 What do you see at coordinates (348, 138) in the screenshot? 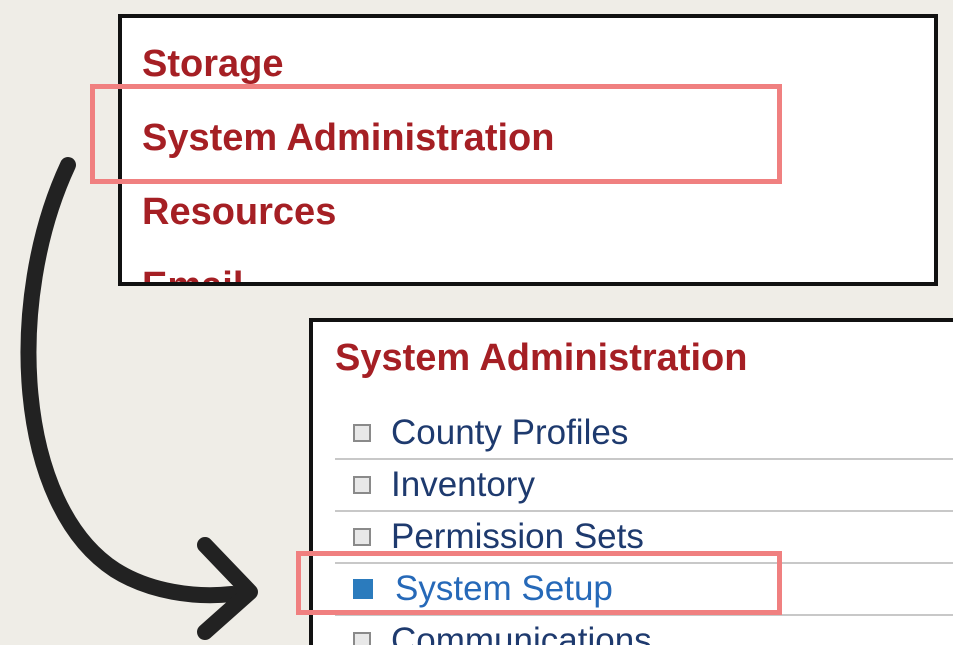
I see `menu-item-system-administration: System Administration` at bounding box center [348, 138].